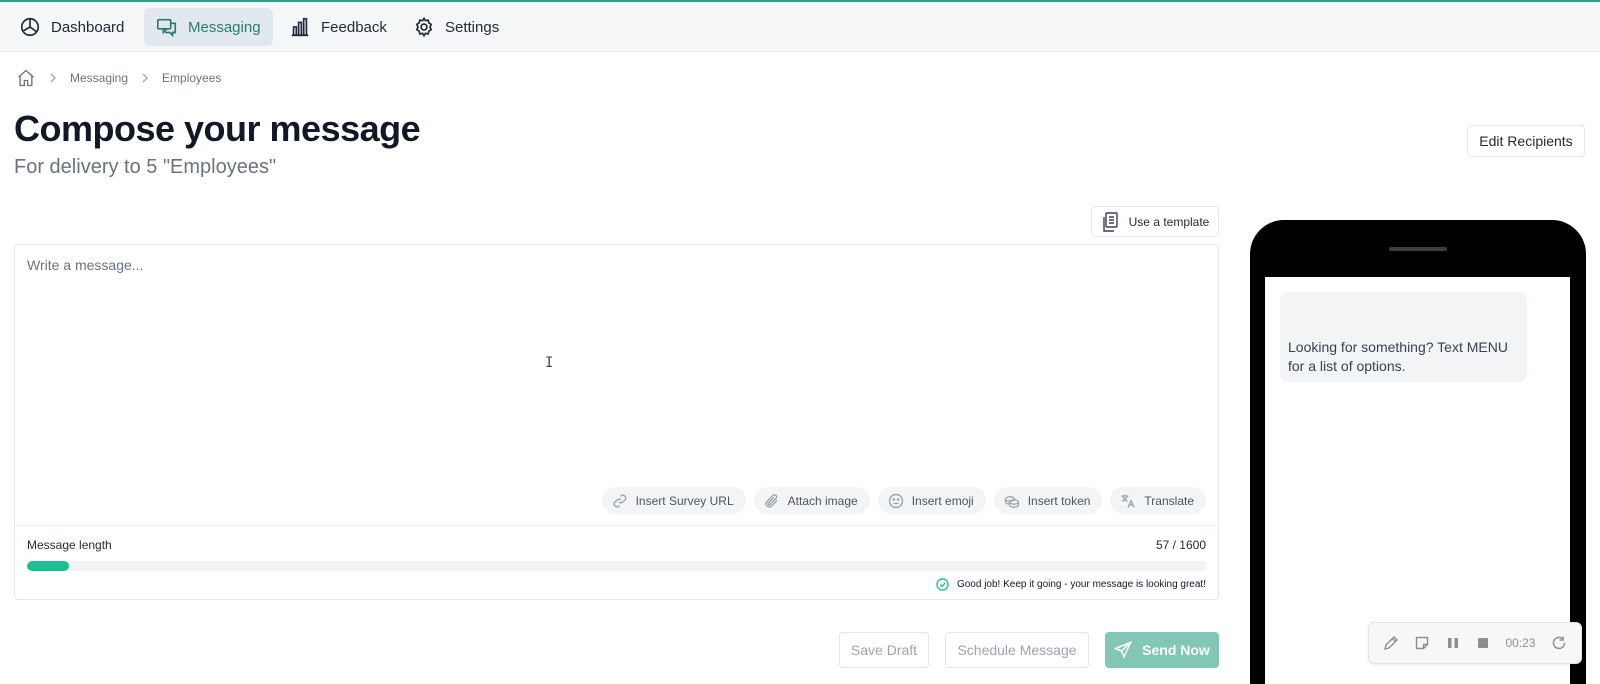 This screenshot has height=684, width=1600. What do you see at coordinates (1483, 643) in the screenshot?
I see `stop-icon` at bounding box center [1483, 643].